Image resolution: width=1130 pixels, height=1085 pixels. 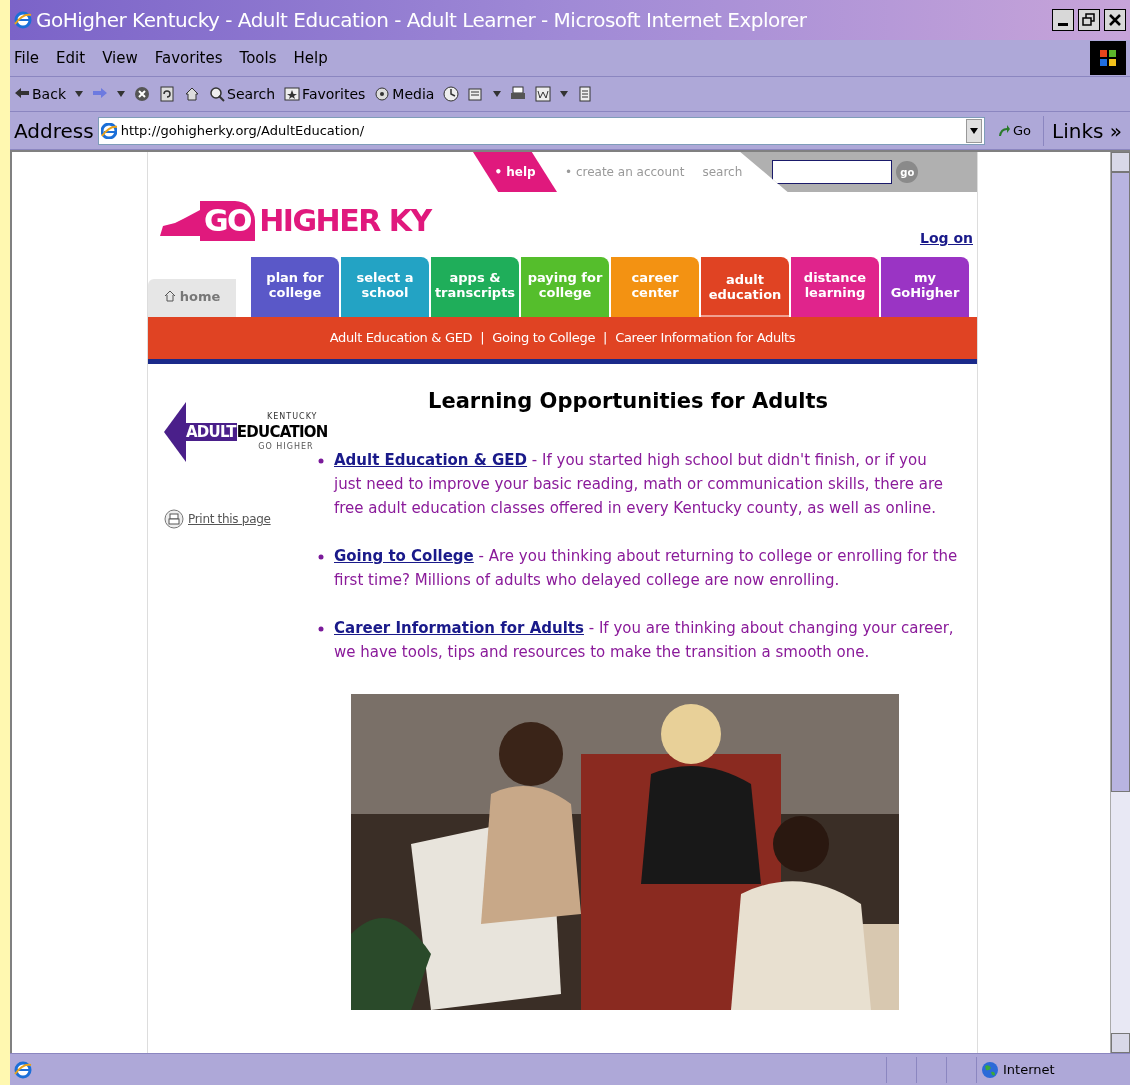 I want to click on star-folder-icon, so click(x=292, y=94).